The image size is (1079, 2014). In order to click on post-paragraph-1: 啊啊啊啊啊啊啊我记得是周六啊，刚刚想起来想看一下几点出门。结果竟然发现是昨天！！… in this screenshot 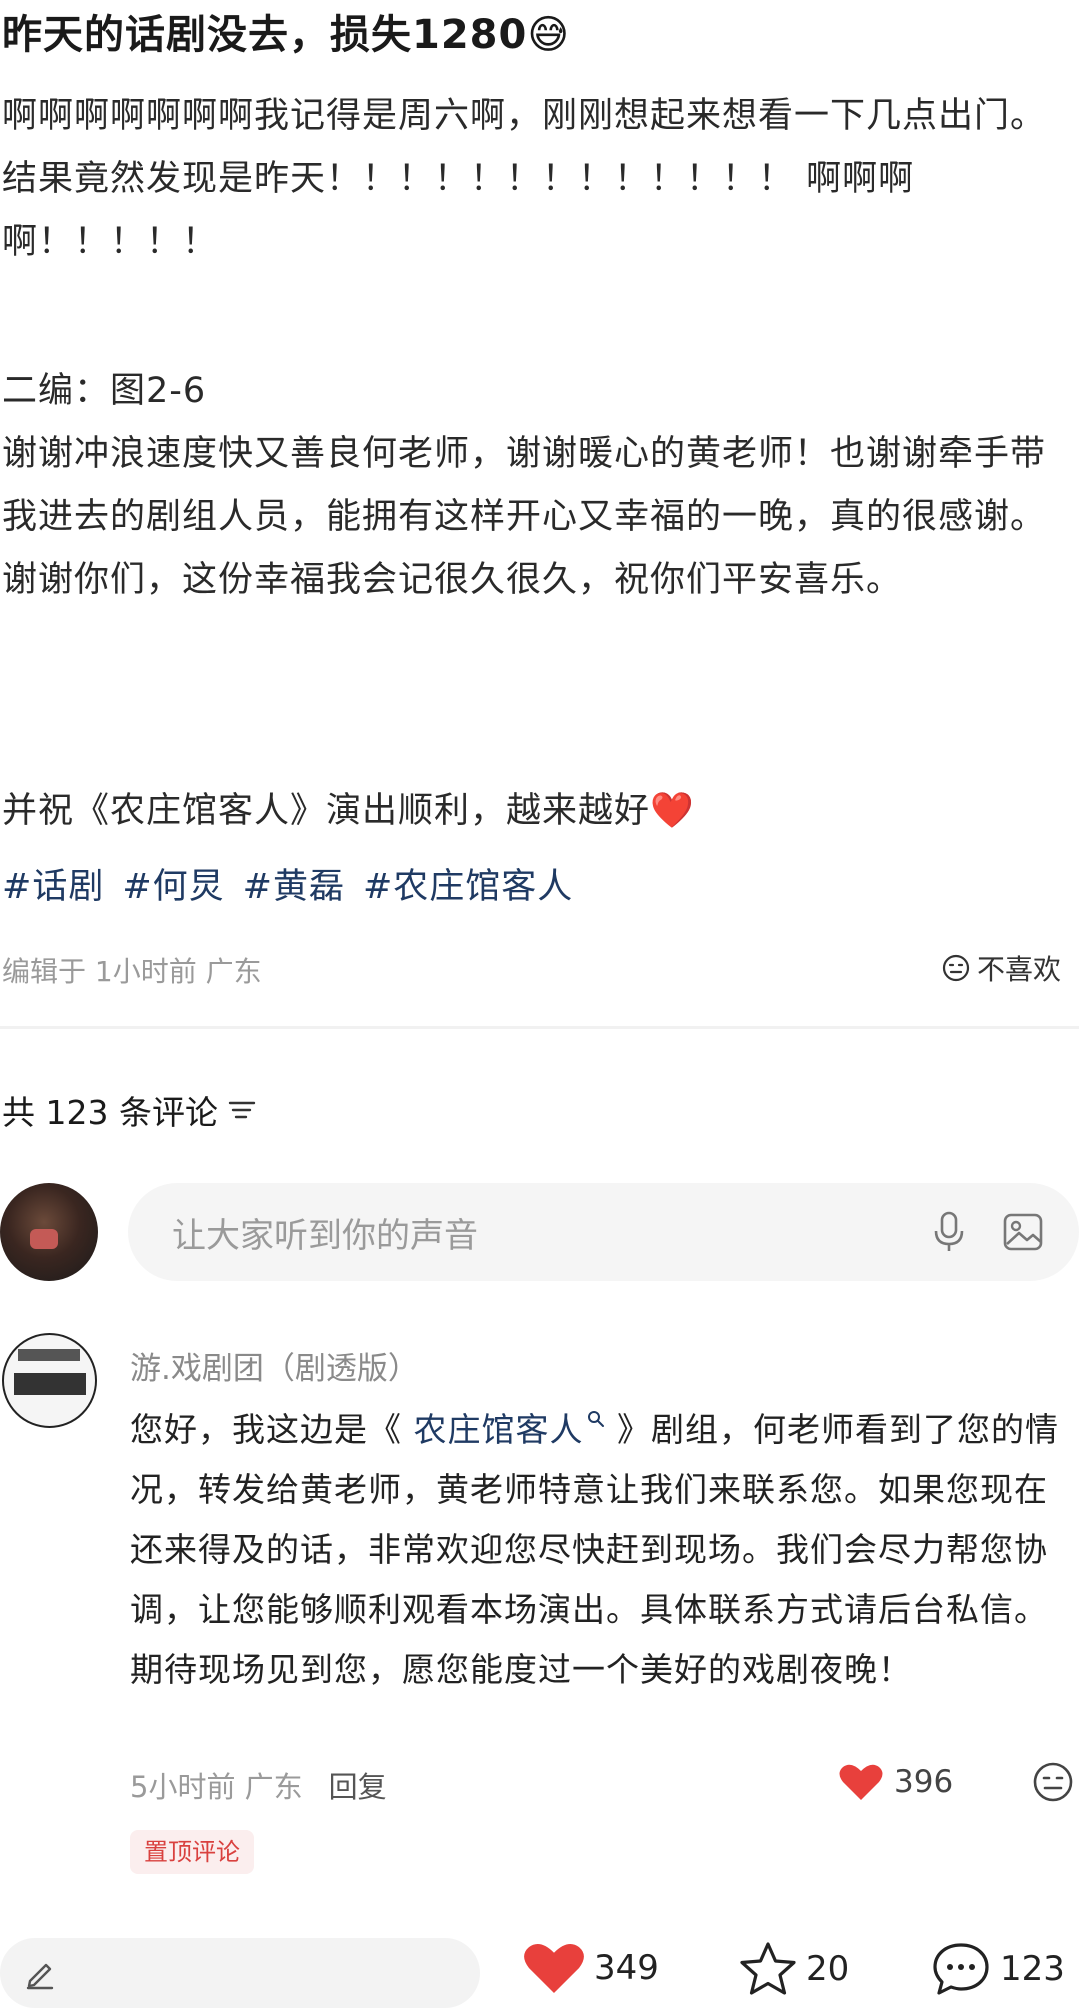, I will do `click(524, 179)`.